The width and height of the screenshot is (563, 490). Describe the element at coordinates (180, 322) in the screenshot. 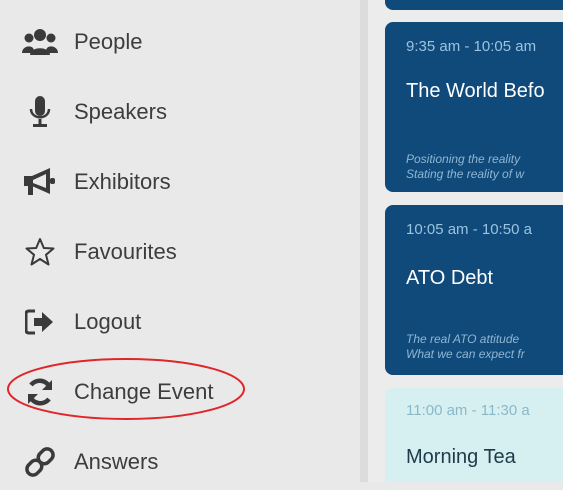

I see `menu-item-logout: Logout` at that location.